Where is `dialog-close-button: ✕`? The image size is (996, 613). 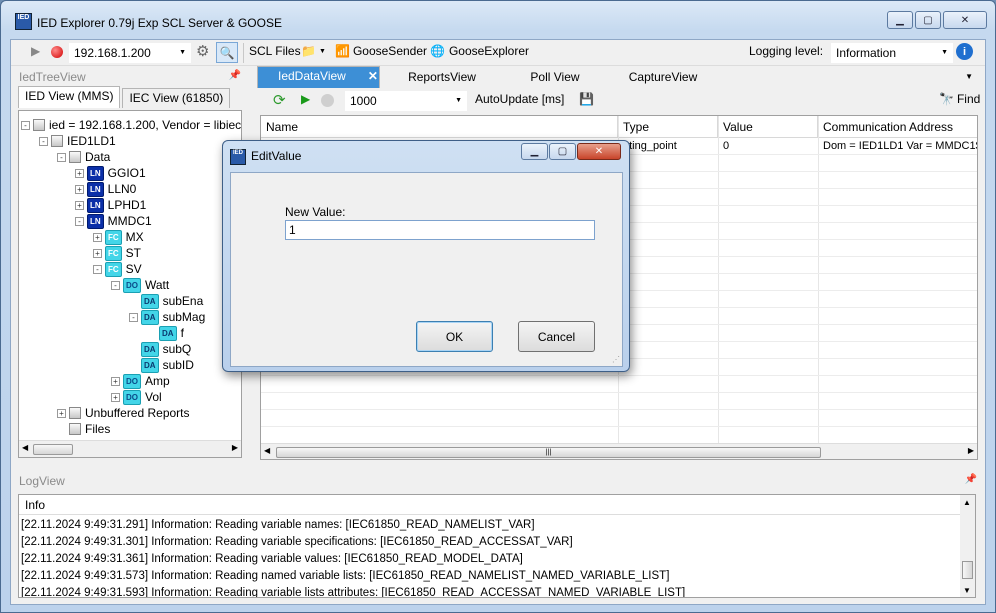 dialog-close-button: ✕ is located at coordinates (599, 151).